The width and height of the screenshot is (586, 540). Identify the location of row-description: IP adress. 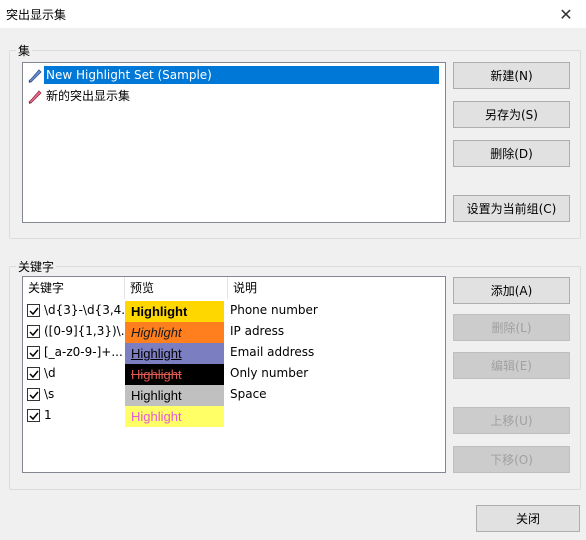
(257, 331).